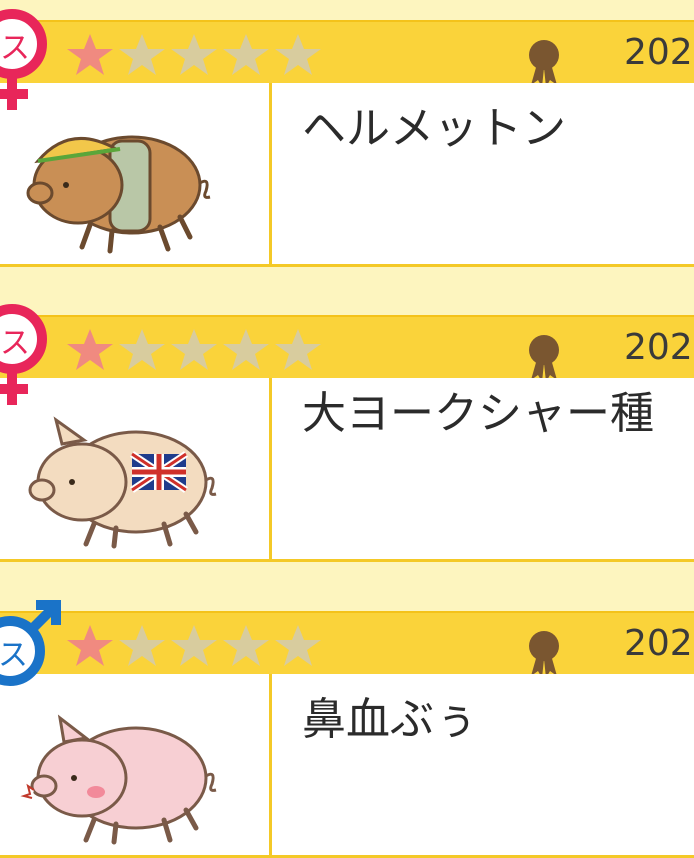 Image resolution: width=694 pixels, height=858 pixels. I want to click on pig-name: 大ヨークシャー種, so click(478, 413).